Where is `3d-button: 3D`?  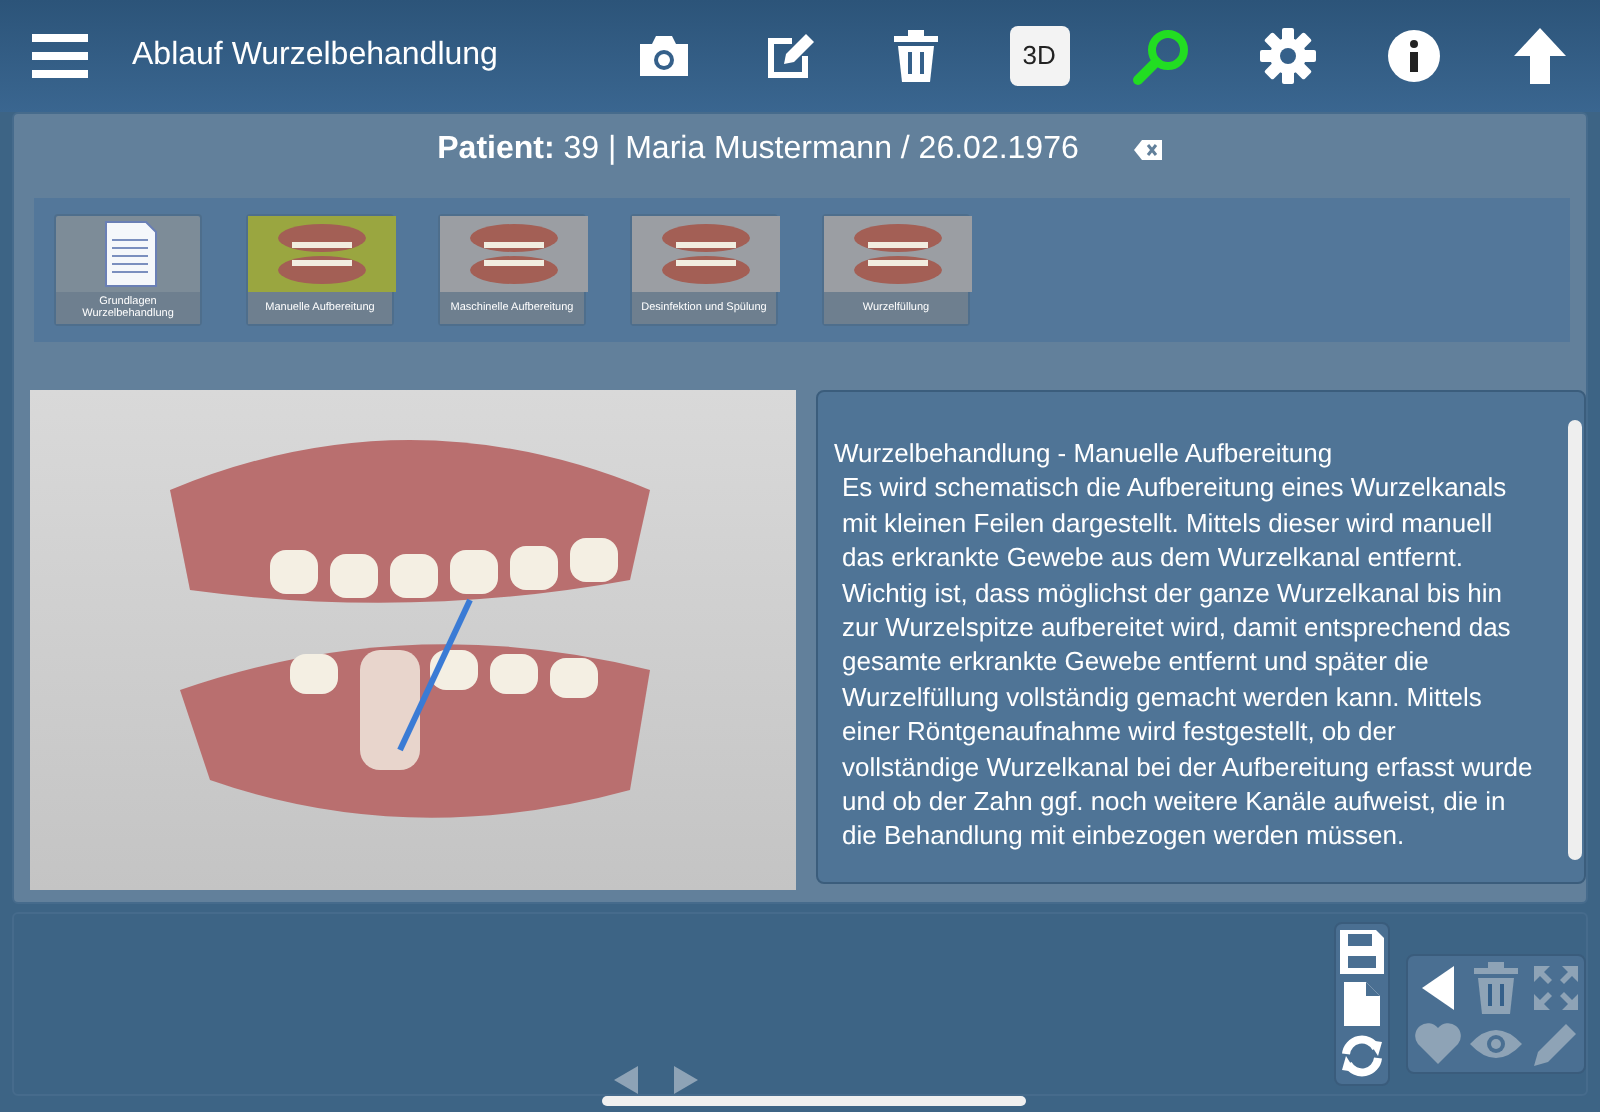 3d-button: 3D is located at coordinates (1039, 56).